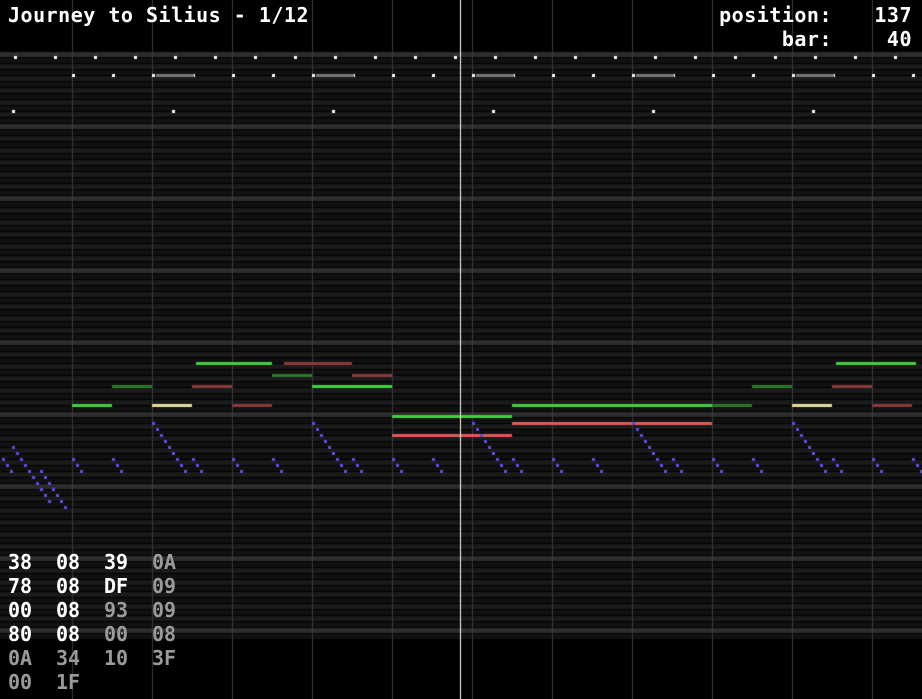  What do you see at coordinates (847, 39) in the screenshot?
I see `bar-readout: bar: 40` at bounding box center [847, 39].